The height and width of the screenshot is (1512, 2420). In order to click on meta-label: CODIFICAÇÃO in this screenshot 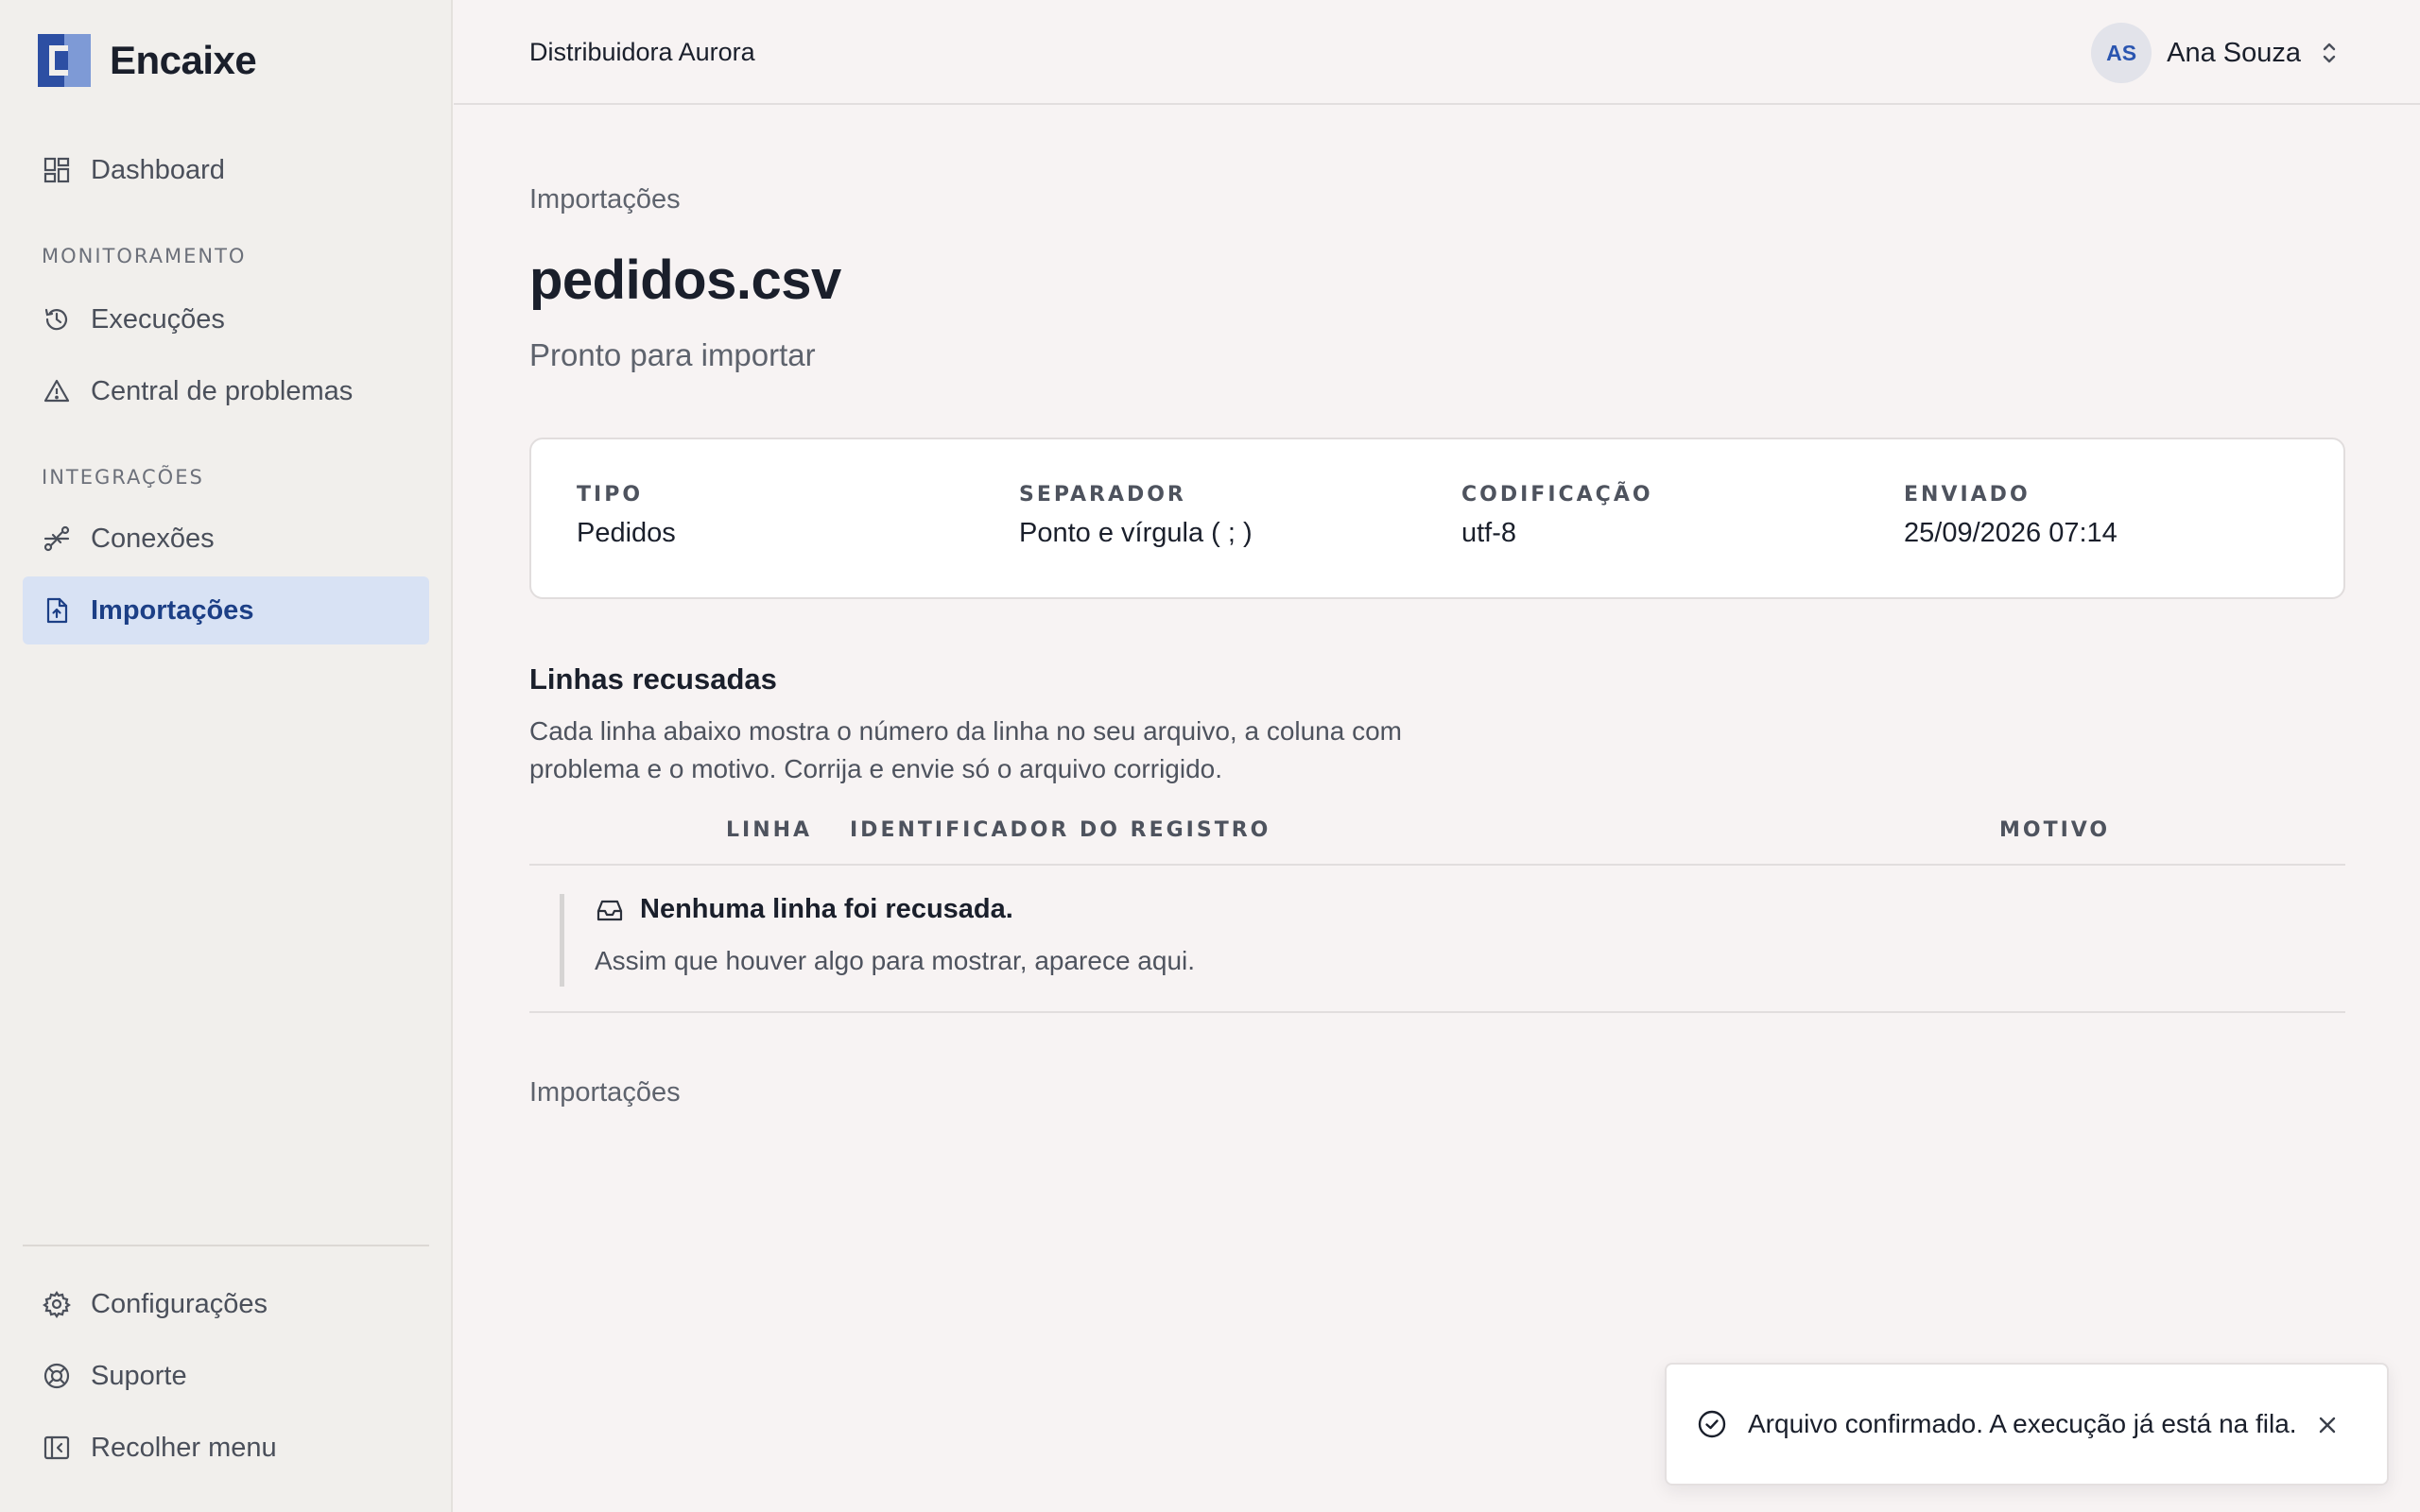, I will do `click(1557, 495)`.